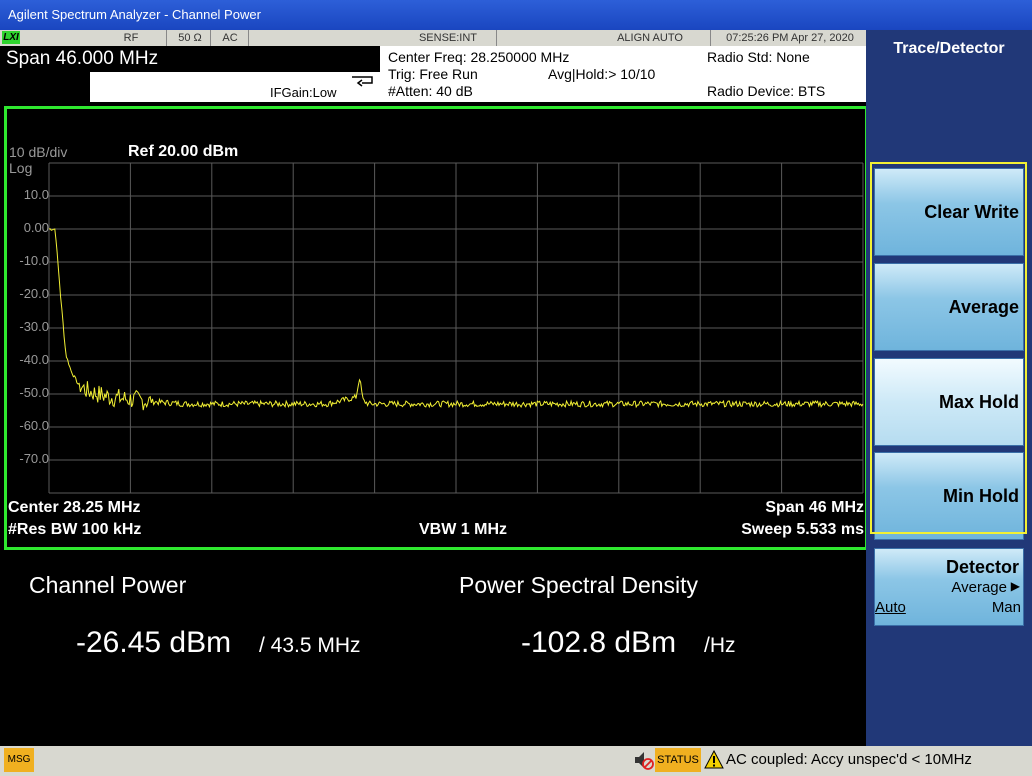 The image size is (1032, 776). I want to click on res-bw-readout: #Res BW 100 kHz, so click(75, 529).